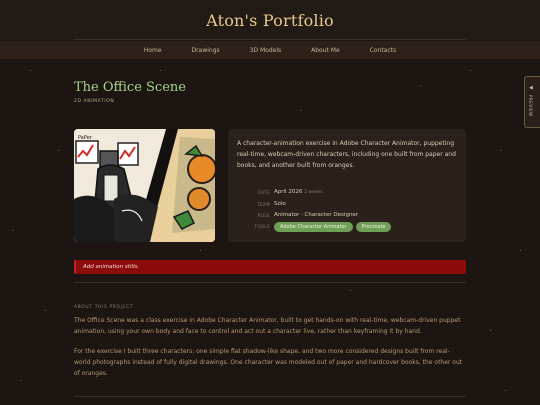  Describe the element at coordinates (270, 267) in the screenshot. I see `notice-banner: Add animation stills.` at that location.